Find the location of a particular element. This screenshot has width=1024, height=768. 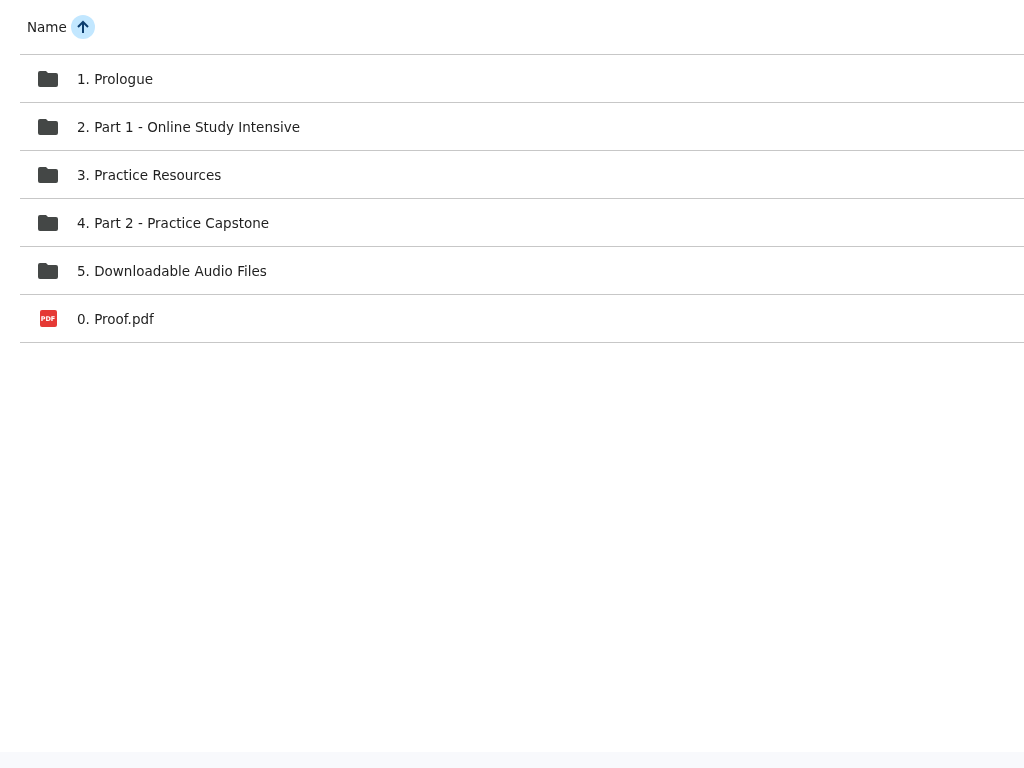

column-header: Name is located at coordinates (47, 27).